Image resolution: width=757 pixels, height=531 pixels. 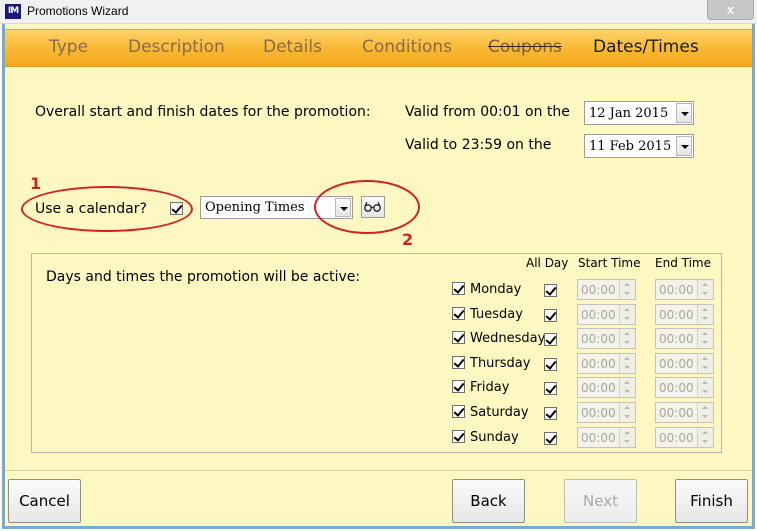 I want to click on finish-button: Finish, so click(x=711, y=501).